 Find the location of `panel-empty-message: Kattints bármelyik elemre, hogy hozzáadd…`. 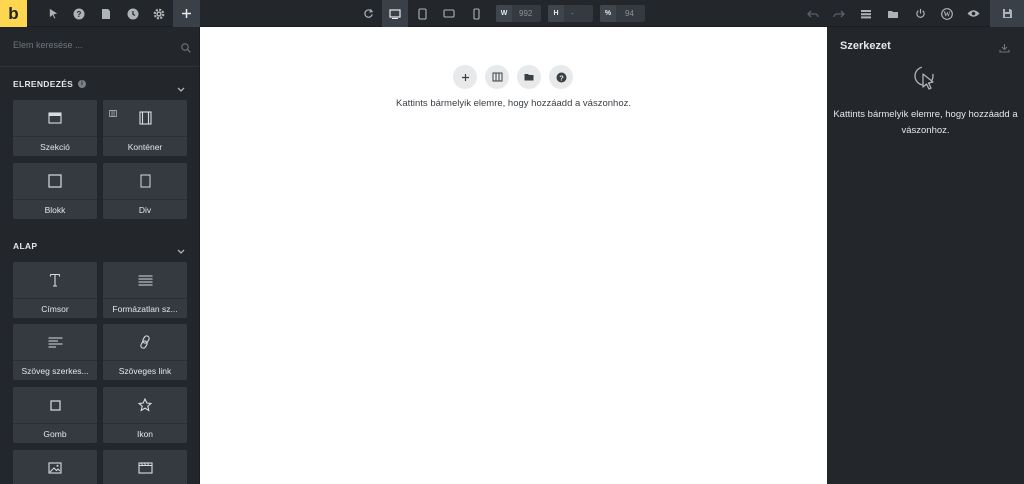

panel-empty-message: Kattints bármelyik elemre, hogy hozzáadd… is located at coordinates (925, 122).